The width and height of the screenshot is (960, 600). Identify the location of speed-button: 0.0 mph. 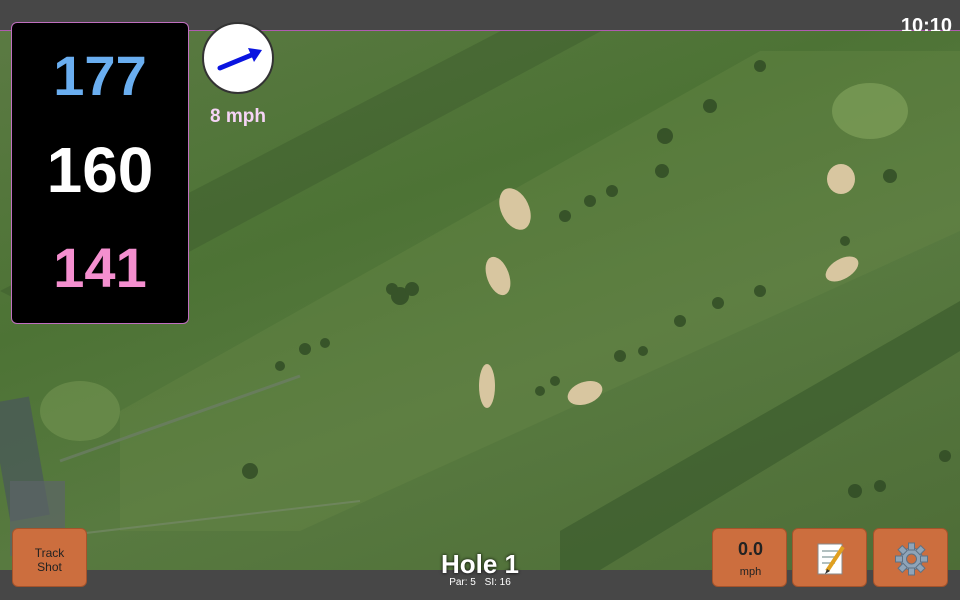
(749, 557).